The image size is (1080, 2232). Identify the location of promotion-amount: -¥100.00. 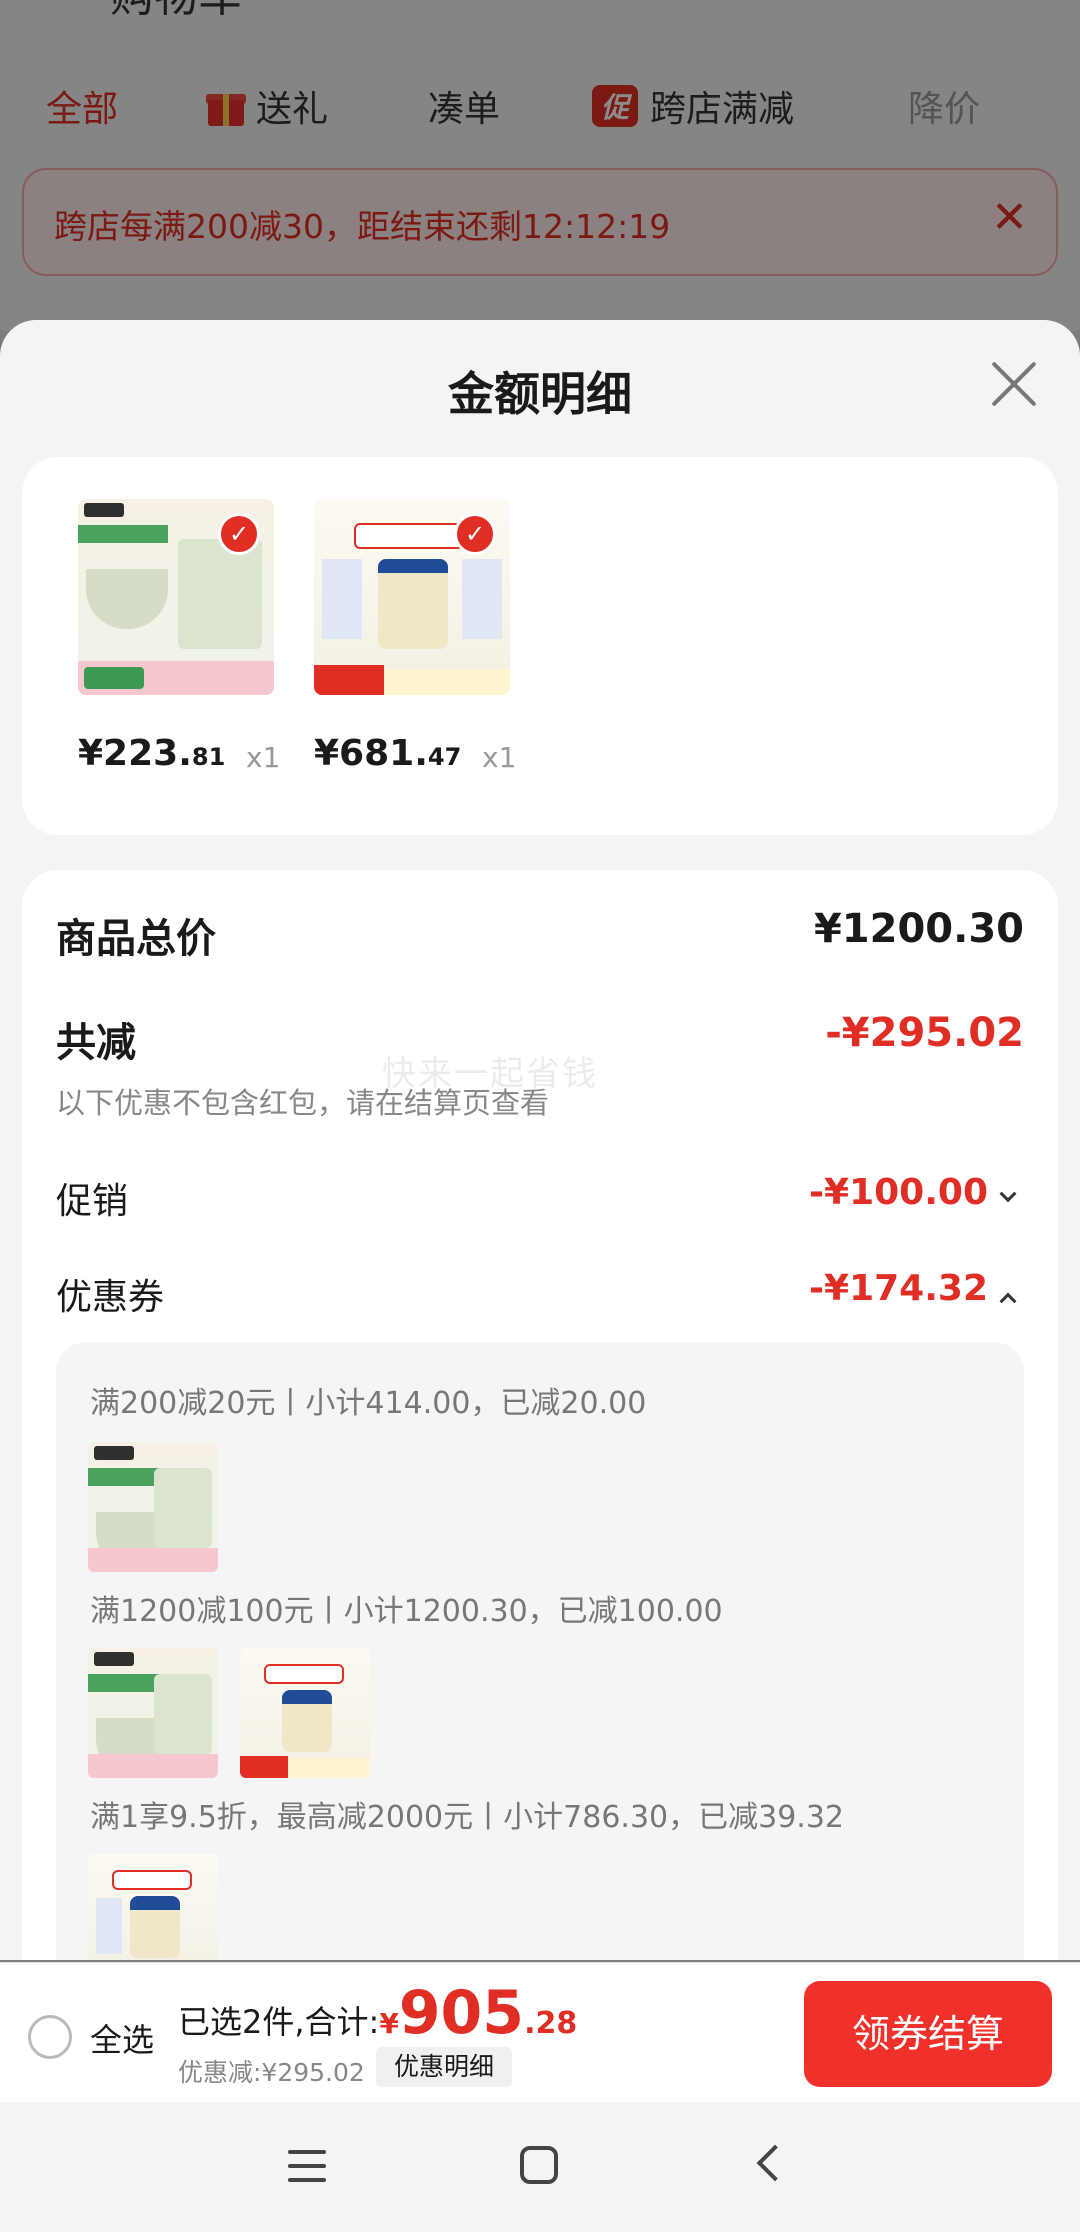
(898, 1192).